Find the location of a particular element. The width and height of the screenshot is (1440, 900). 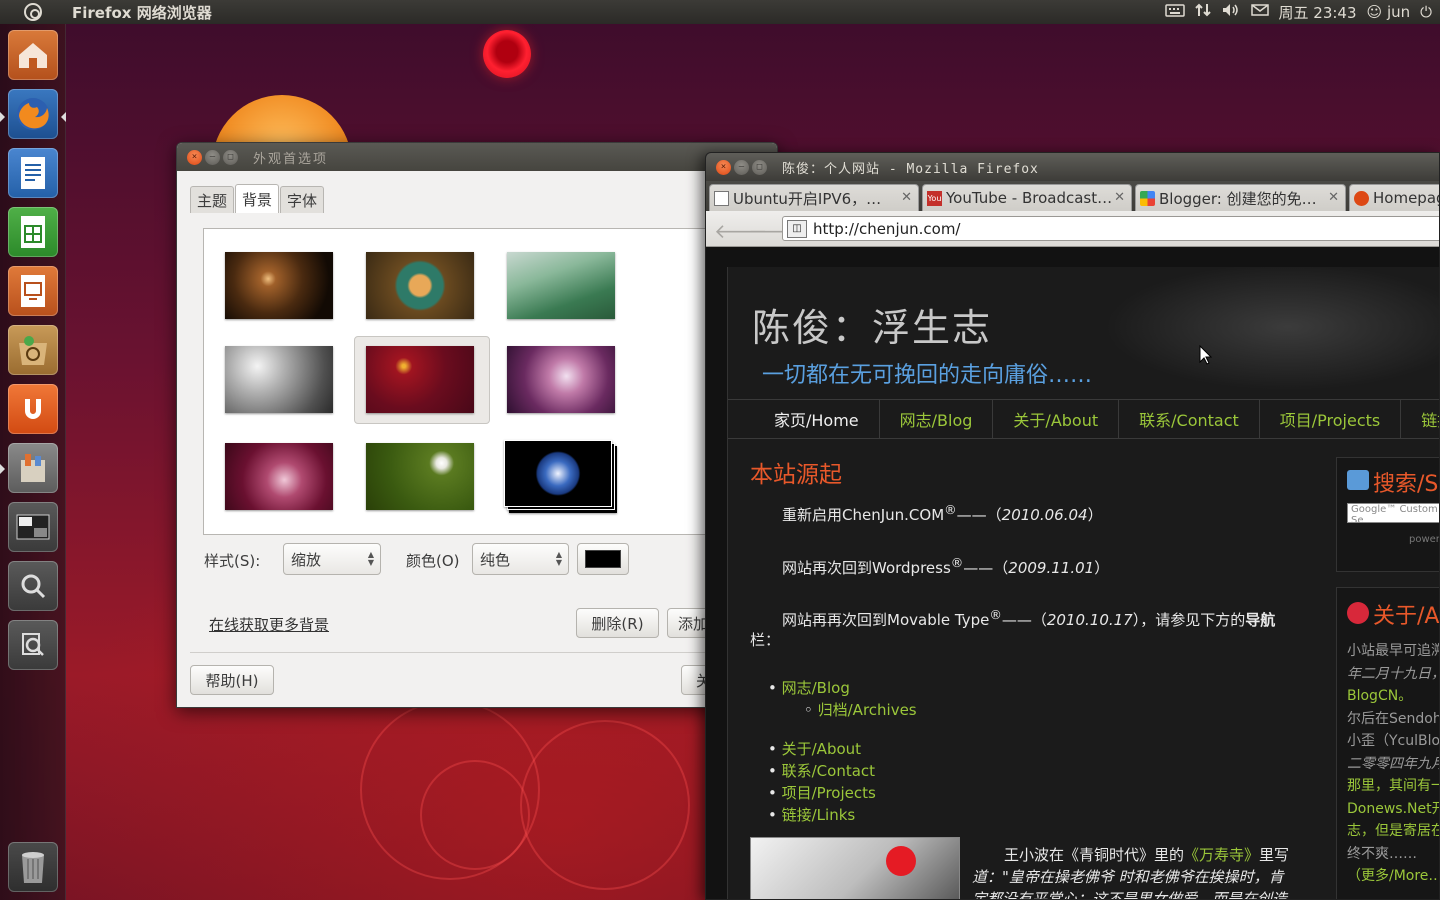

google-search-input: Google™ Custom Se is located at coordinates (1393, 514).